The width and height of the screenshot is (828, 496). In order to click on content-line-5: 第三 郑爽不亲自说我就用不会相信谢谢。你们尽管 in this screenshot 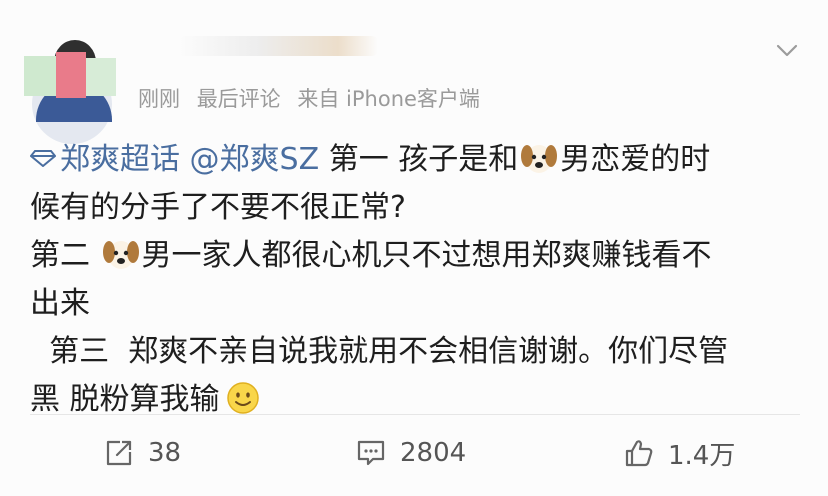, I will do `click(379, 351)`.